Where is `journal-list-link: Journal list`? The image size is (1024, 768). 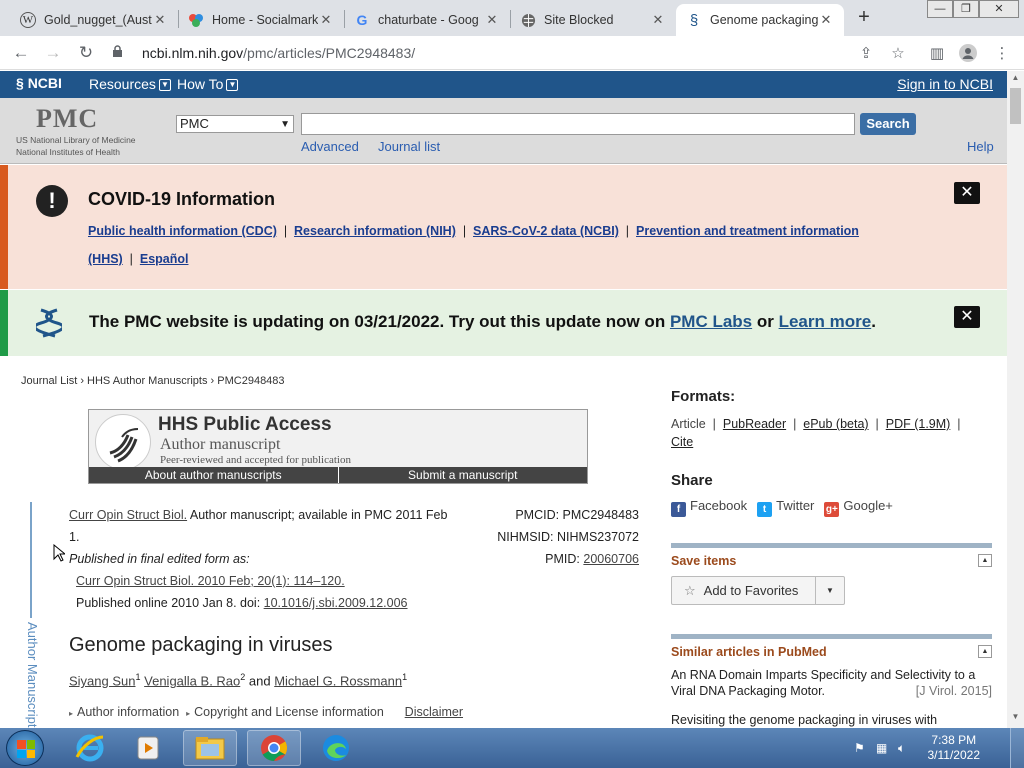
journal-list-link: Journal list is located at coordinates (409, 146).